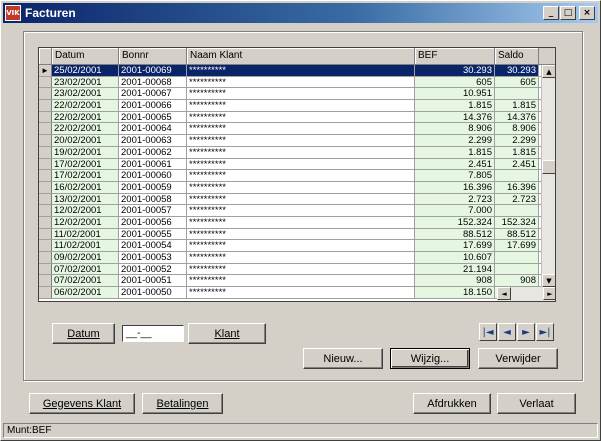 The height and width of the screenshot is (441, 601). Describe the element at coordinates (518, 358) in the screenshot. I see `delete-button: Verwijder` at that location.